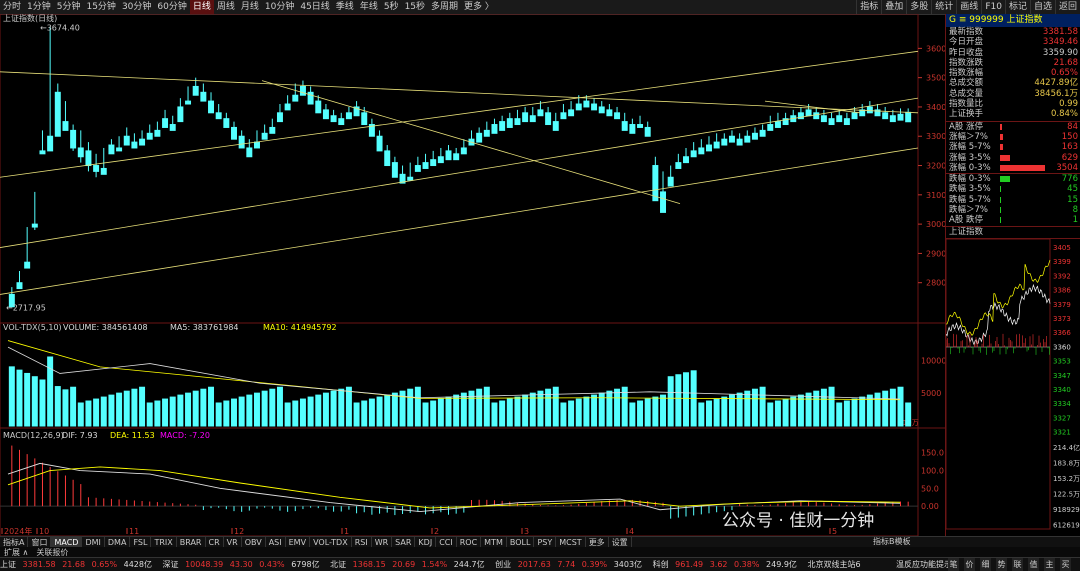 The width and height of the screenshot is (1080, 571). What do you see at coordinates (1017, 564) in the screenshot?
I see `status-icon-4: 联` at bounding box center [1017, 564].